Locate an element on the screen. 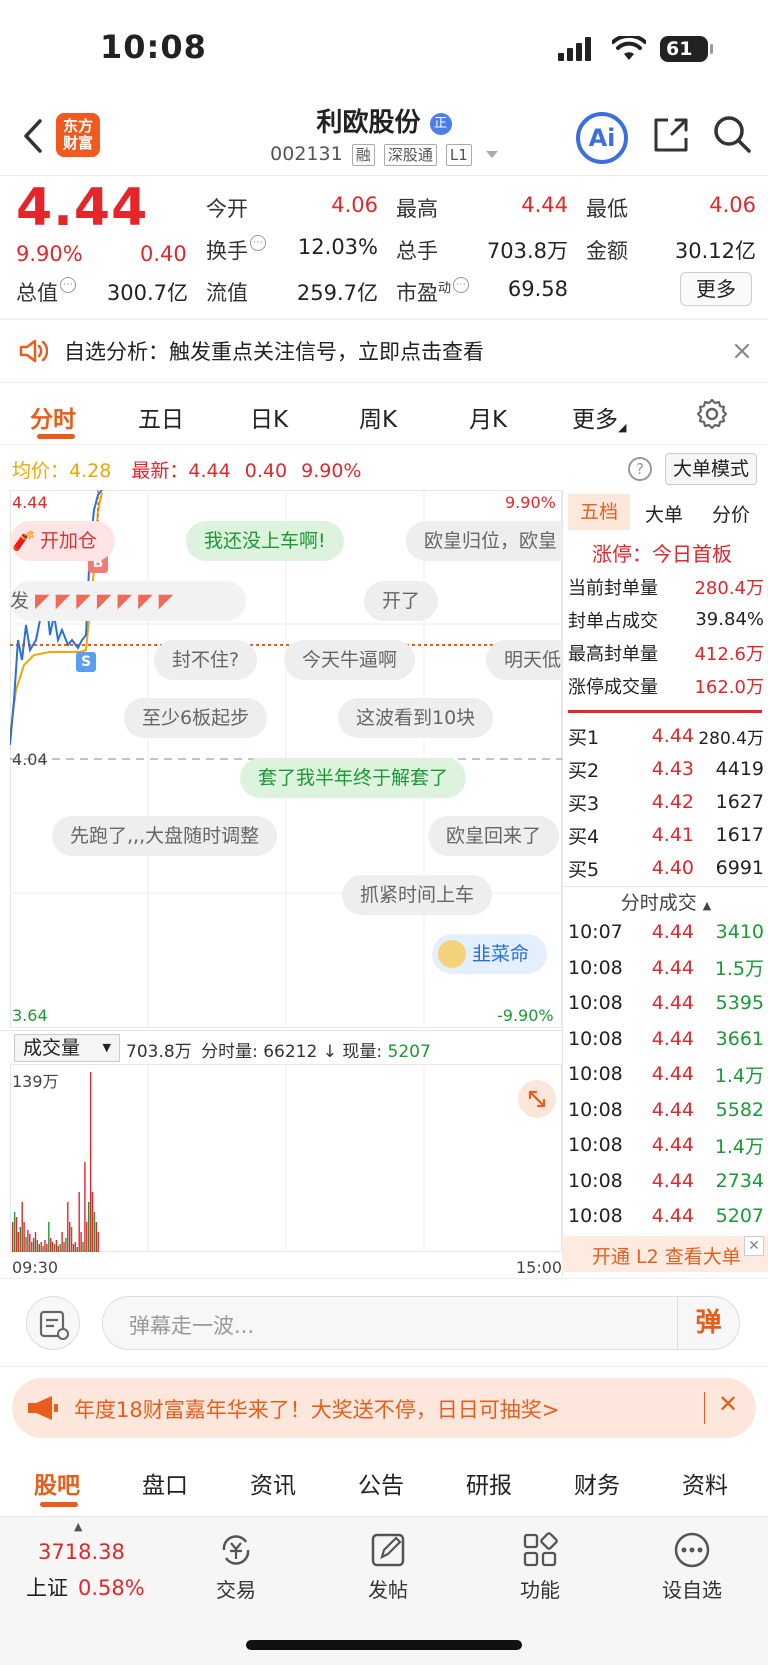  ob-tab-price: 分价 is located at coordinates (731, 513).